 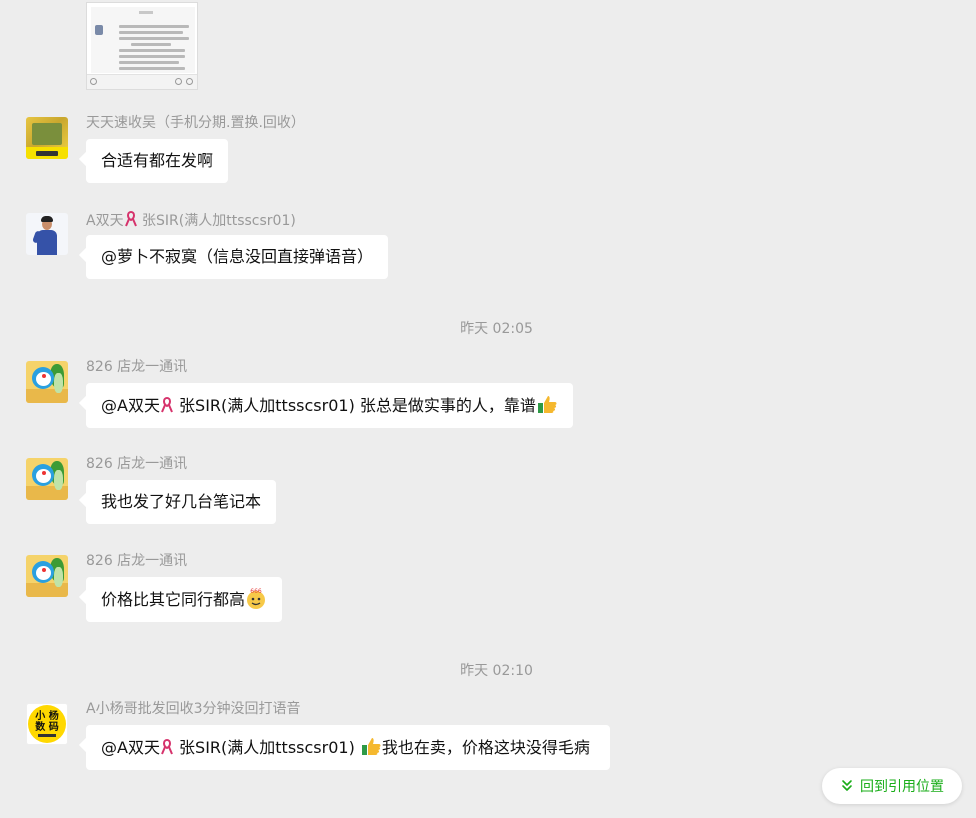 What do you see at coordinates (485, 747) in the screenshot?
I see `message-text: 我也在卖，价格这块没得毛病` at bounding box center [485, 747].